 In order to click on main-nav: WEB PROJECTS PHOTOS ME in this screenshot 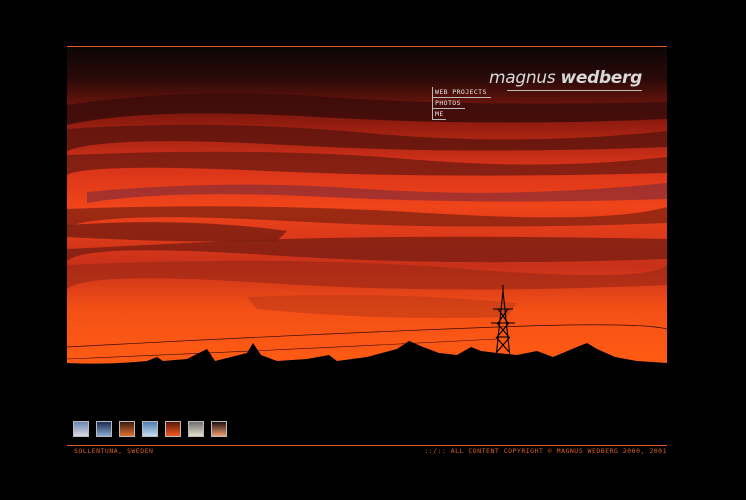, I will do `click(462, 103)`.